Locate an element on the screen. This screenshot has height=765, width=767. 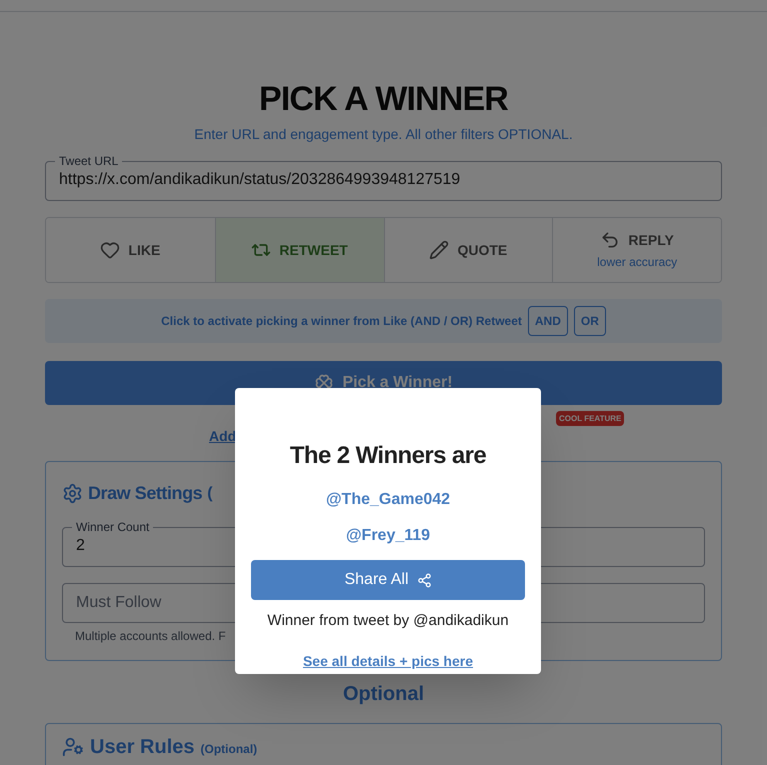
tweet-source-text: Winner from tweet by @andikadikun is located at coordinates (388, 621).